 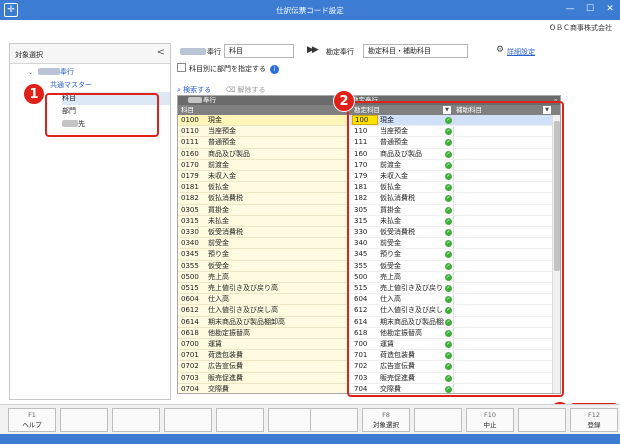 What do you see at coordinates (190, 332) in the screenshot?
I see `source-code: 0618` at bounding box center [190, 332].